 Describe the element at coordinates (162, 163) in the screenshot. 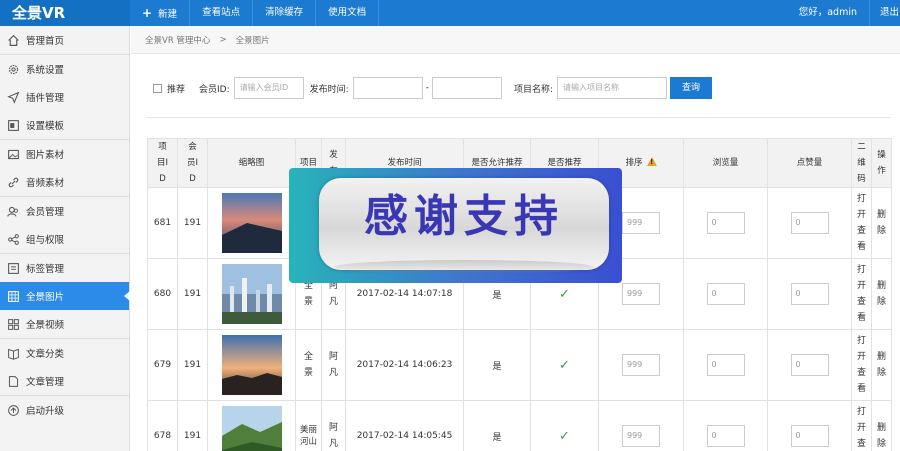

I see `col-header-id: 项目ID` at that location.